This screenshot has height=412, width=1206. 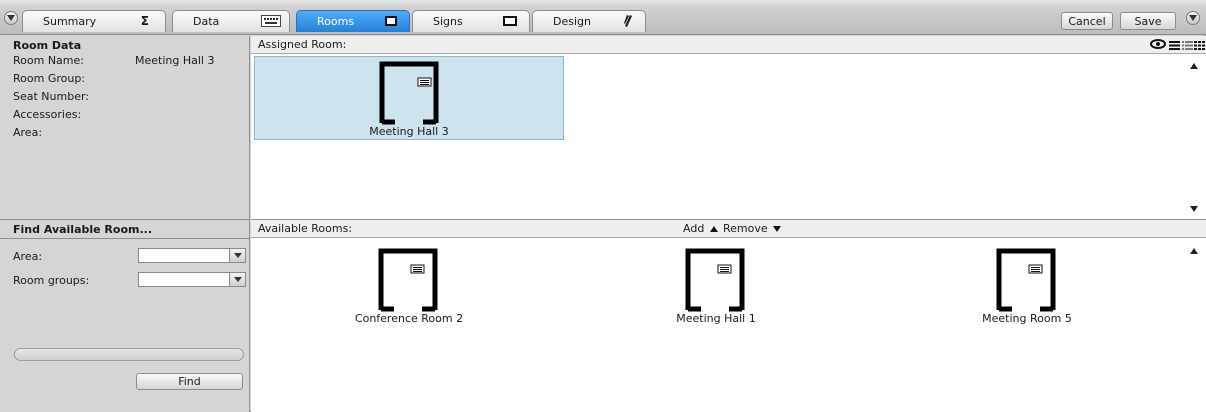 I want to click on menu-chevron-icon, so click(x=11, y=18).